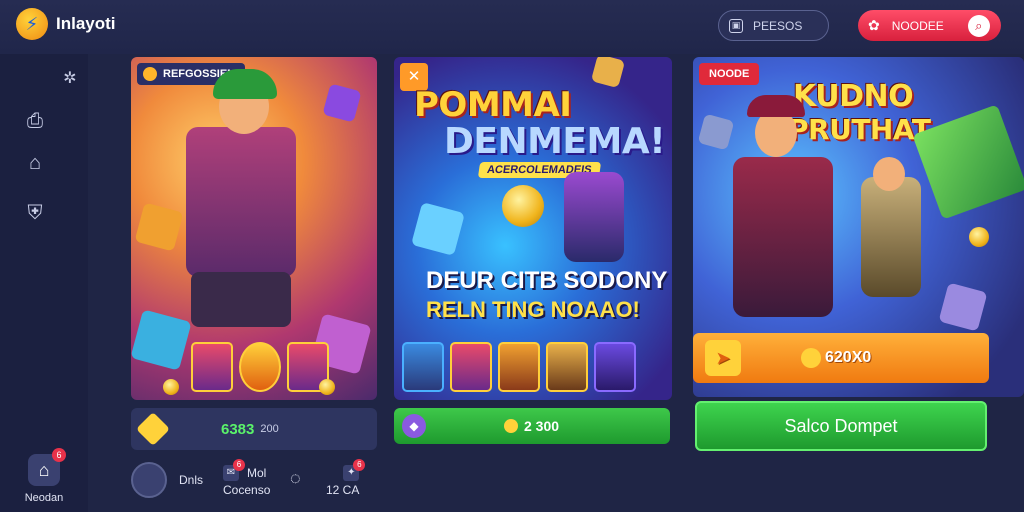  I want to click on bottom-item-count: ✦ 6 12 CA, so click(346, 478).